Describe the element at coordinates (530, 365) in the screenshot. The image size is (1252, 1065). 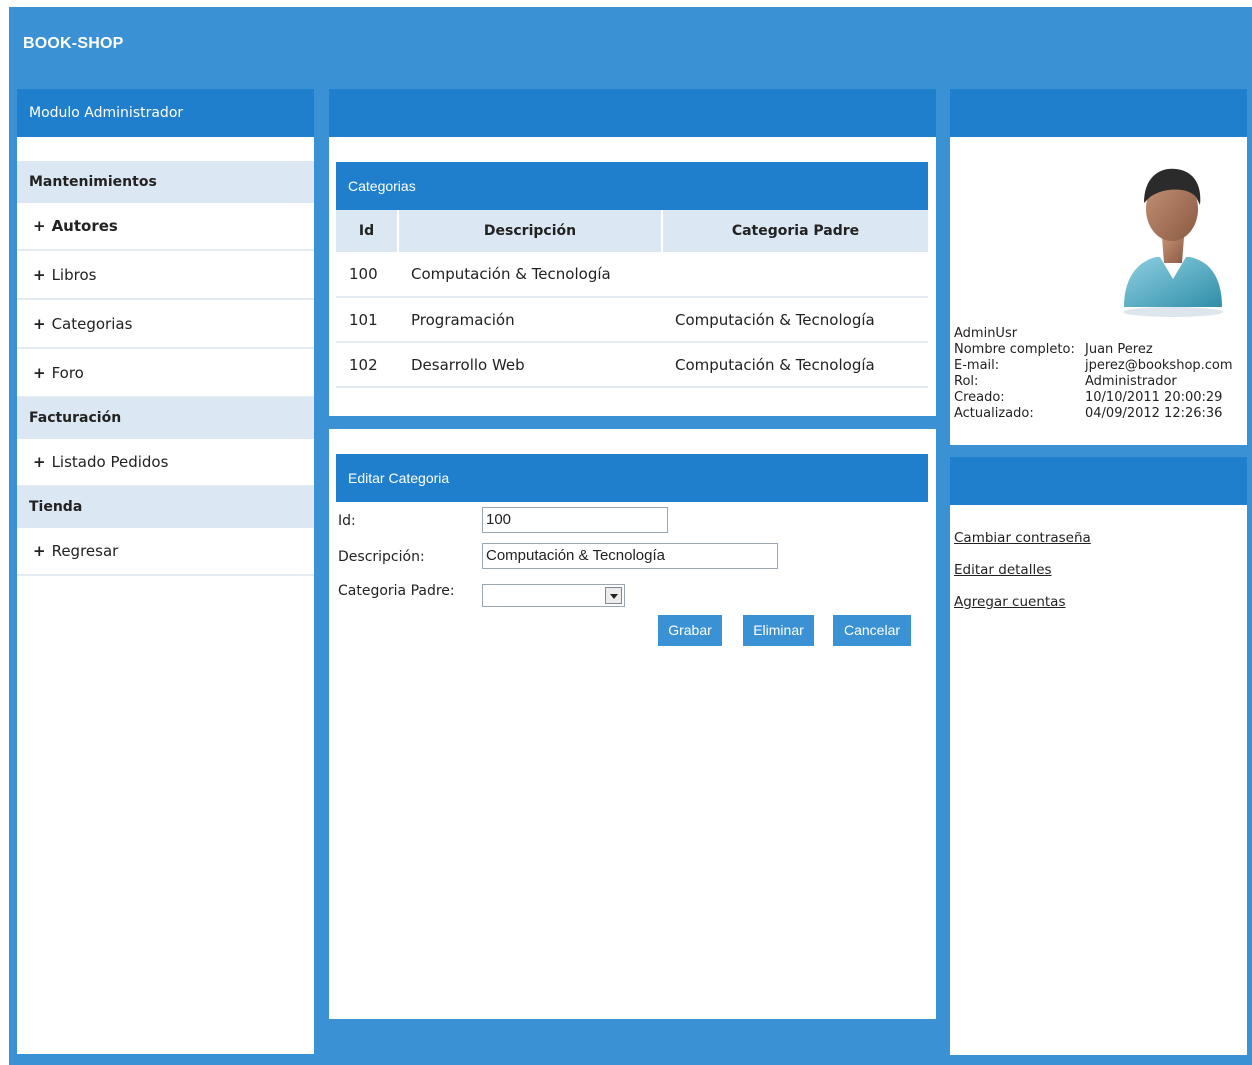
I see `cell-descripcion: Desarrollo Web` at that location.